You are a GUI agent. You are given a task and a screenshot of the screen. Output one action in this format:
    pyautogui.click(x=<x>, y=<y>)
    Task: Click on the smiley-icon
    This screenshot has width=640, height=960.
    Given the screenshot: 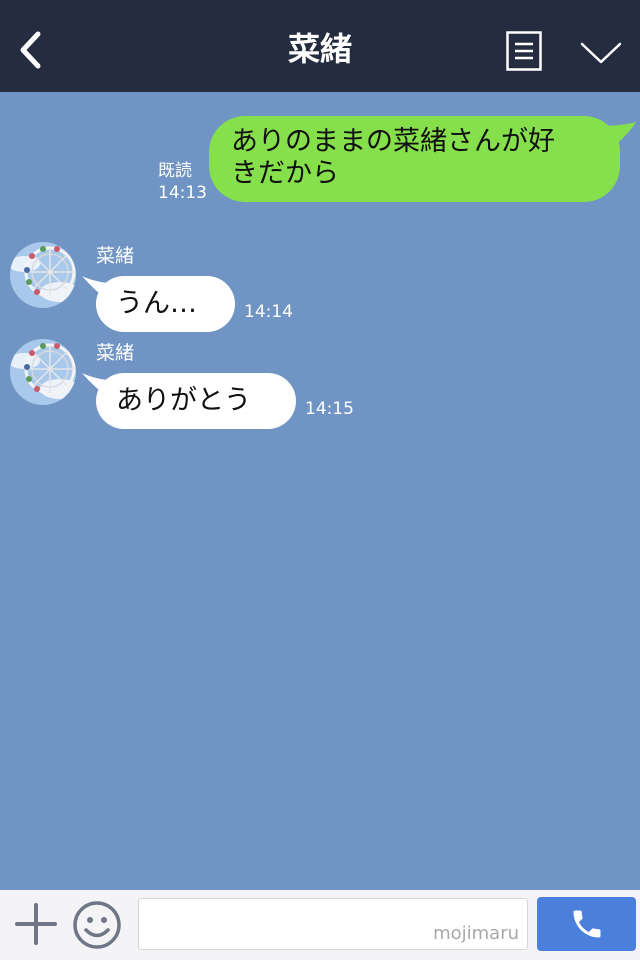 What is the action you would take?
    pyautogui.click(x=97, y=925)
    